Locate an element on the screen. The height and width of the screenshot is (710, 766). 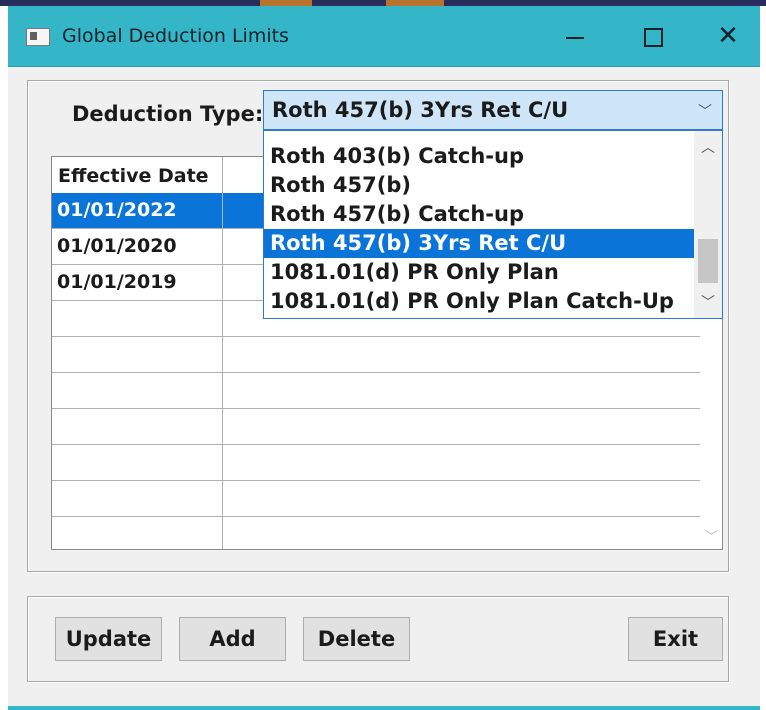
dropdown-option: Roth 457(b) Catch-up is located at coordinates (479, 214).